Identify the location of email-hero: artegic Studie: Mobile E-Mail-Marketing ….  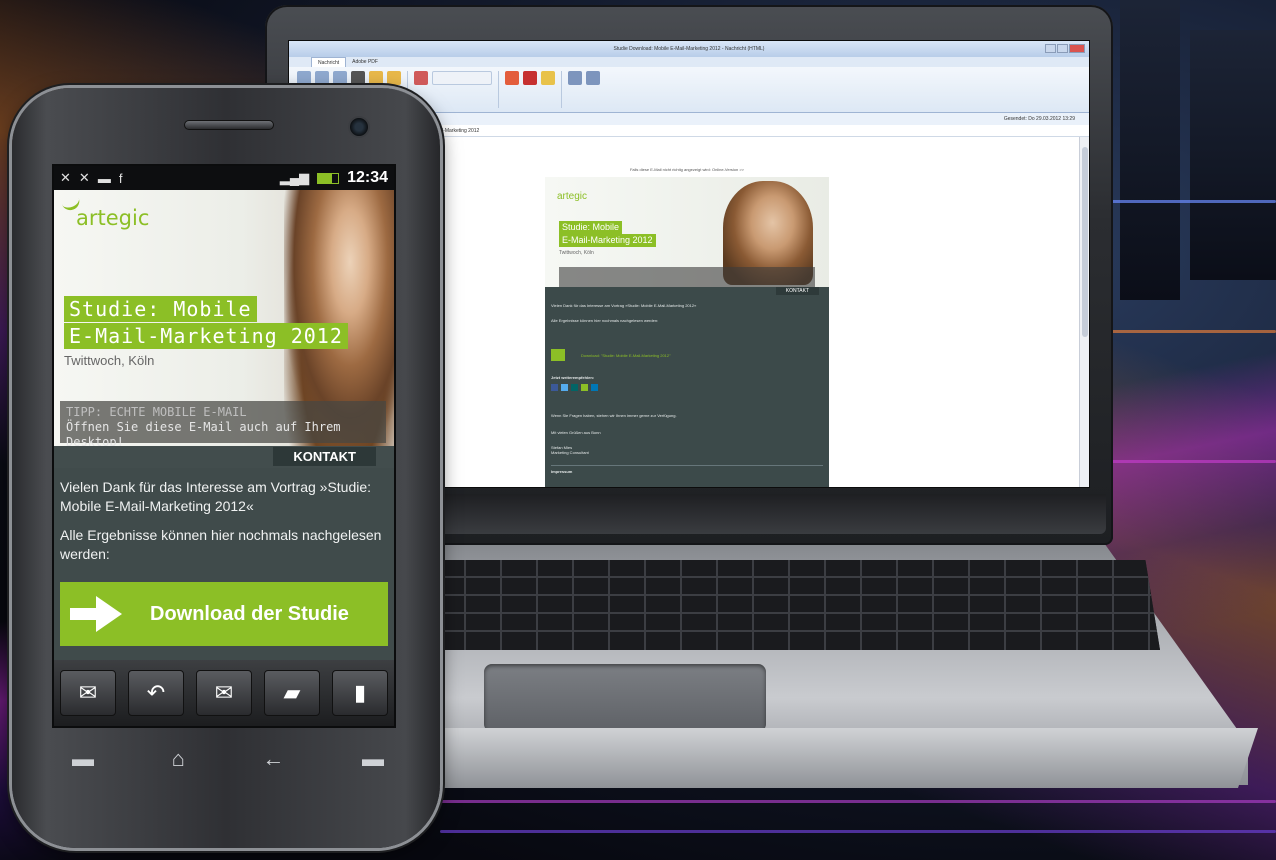
(224, 318).